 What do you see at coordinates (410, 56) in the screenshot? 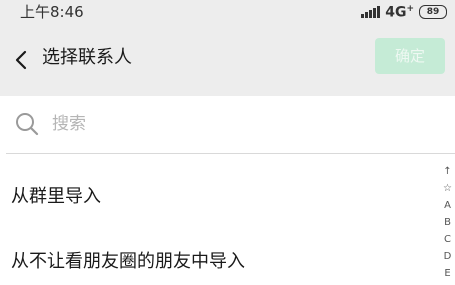
I see `confirm-button: 确定` at bounding box center [410, 56].